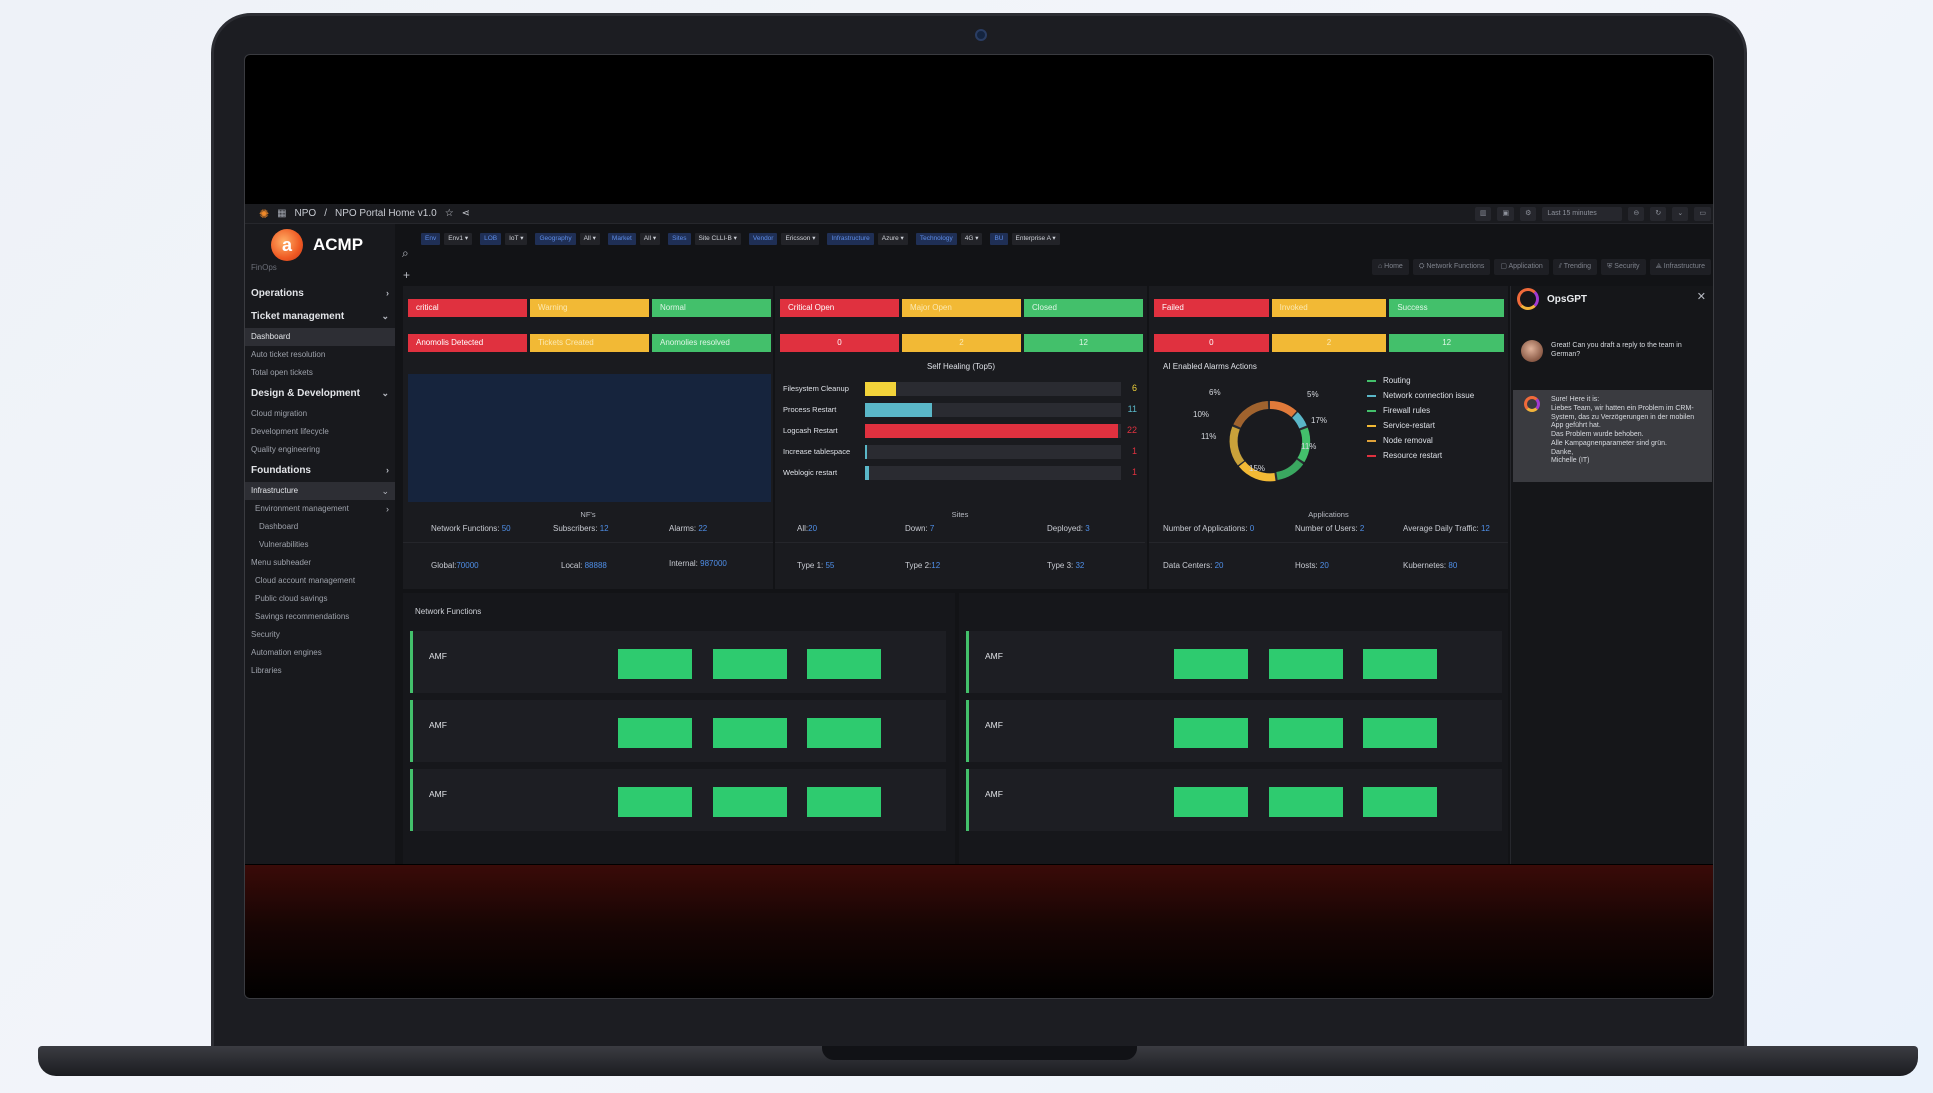  Describe the element at coordinates (405, 253) in the screenshot. I see `search-icon: ⌕` at that location.